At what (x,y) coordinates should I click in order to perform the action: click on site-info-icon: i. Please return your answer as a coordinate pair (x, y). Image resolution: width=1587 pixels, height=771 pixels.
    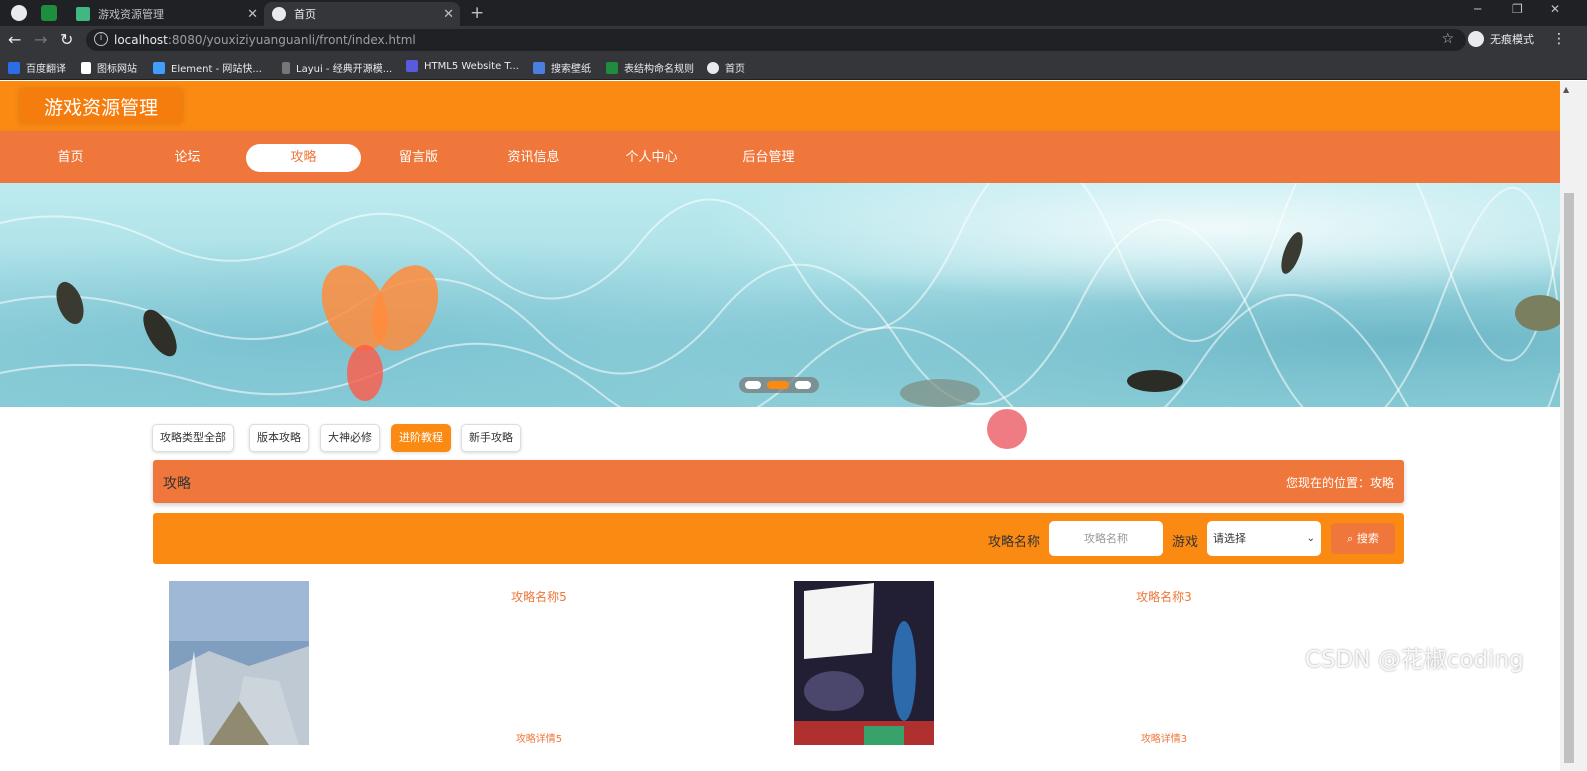
    Looking at the image, I should click on (101, 39).